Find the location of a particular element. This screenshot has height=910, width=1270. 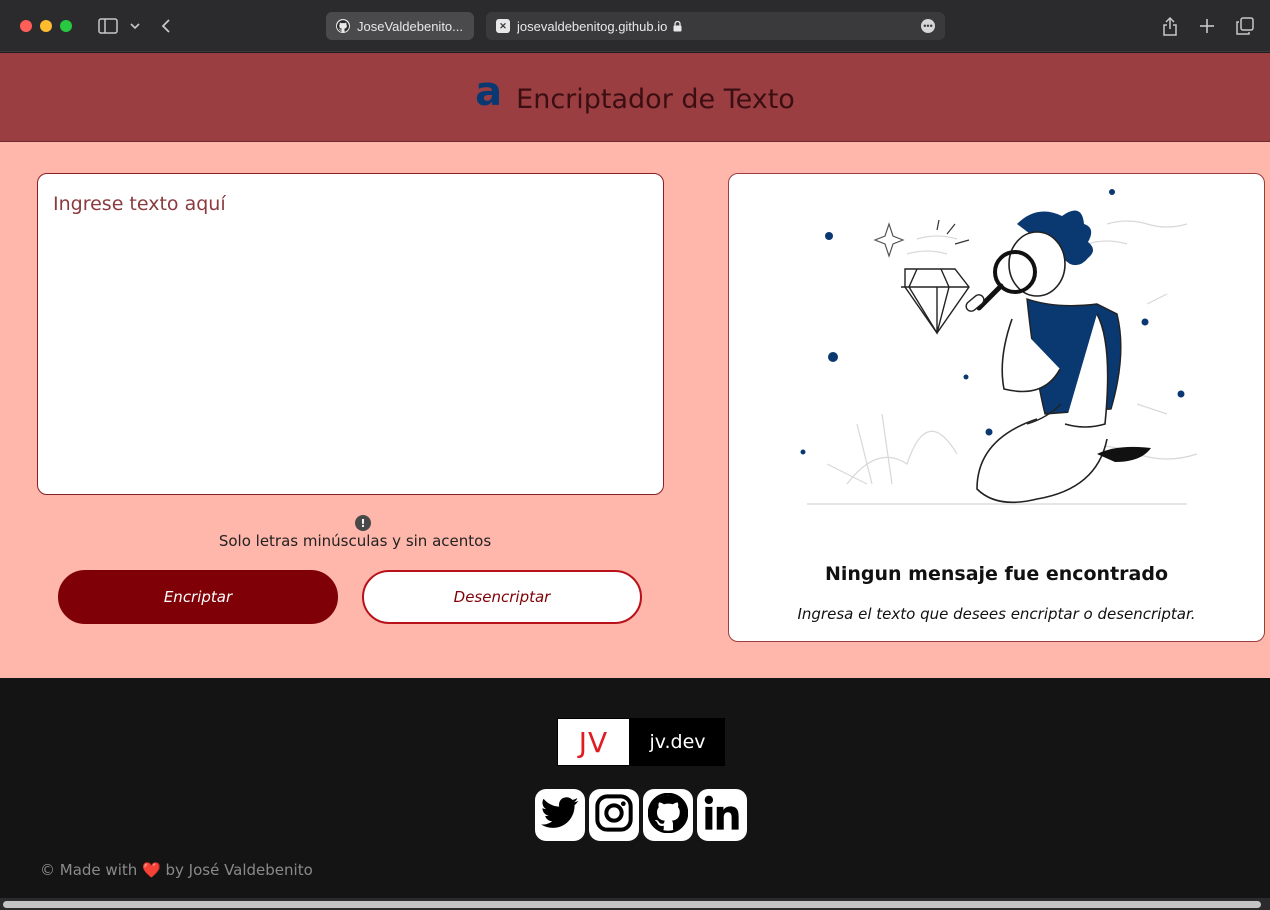

sidebar-icon is located at coordinates (108, 26).